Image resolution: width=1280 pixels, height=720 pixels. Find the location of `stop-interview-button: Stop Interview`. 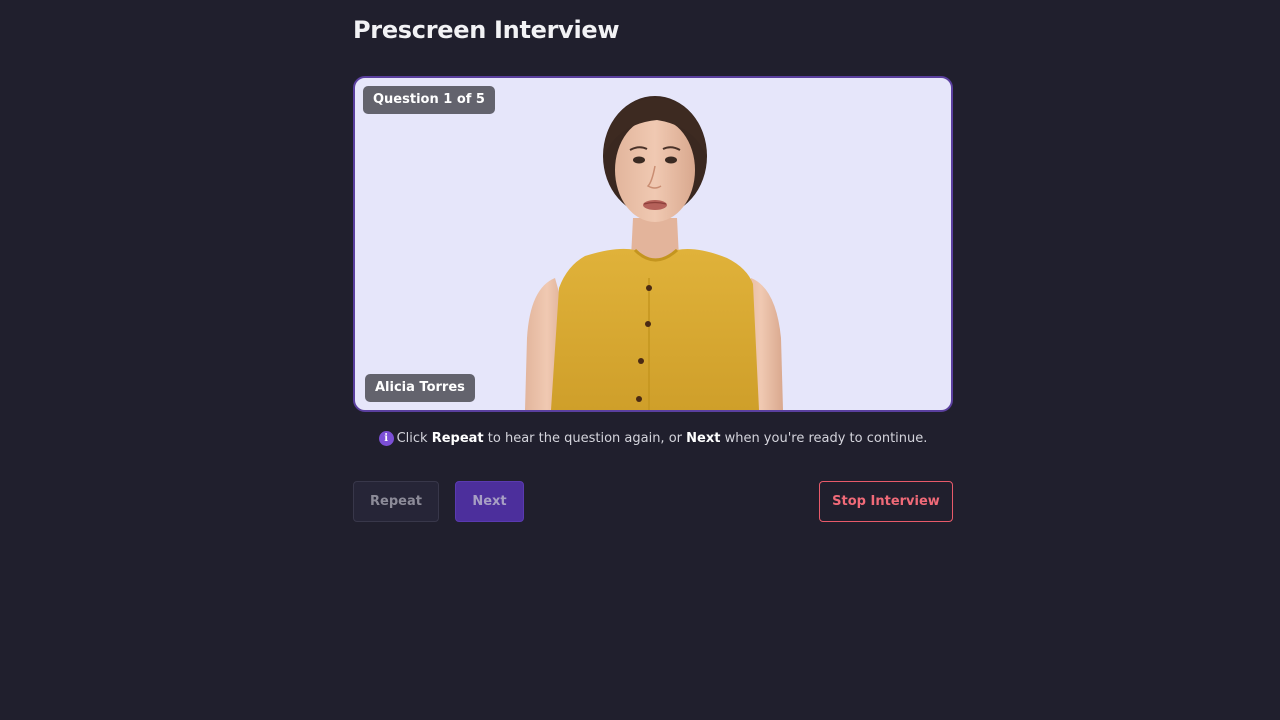

stop-interview-button: Stop Interview is located at coordinates (886, 501).